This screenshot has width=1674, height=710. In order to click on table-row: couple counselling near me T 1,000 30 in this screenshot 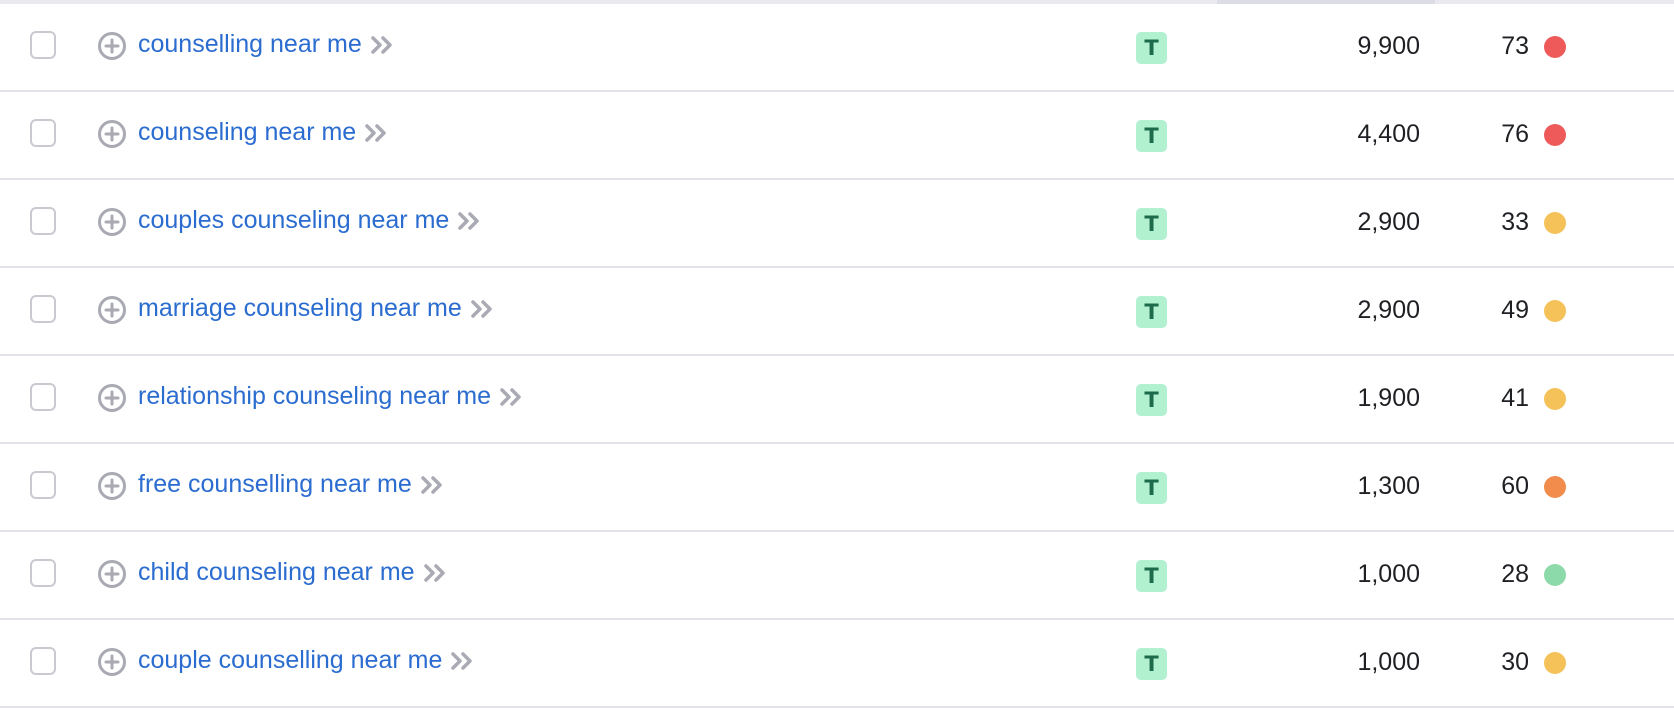, I will do `click(837, 664)`.